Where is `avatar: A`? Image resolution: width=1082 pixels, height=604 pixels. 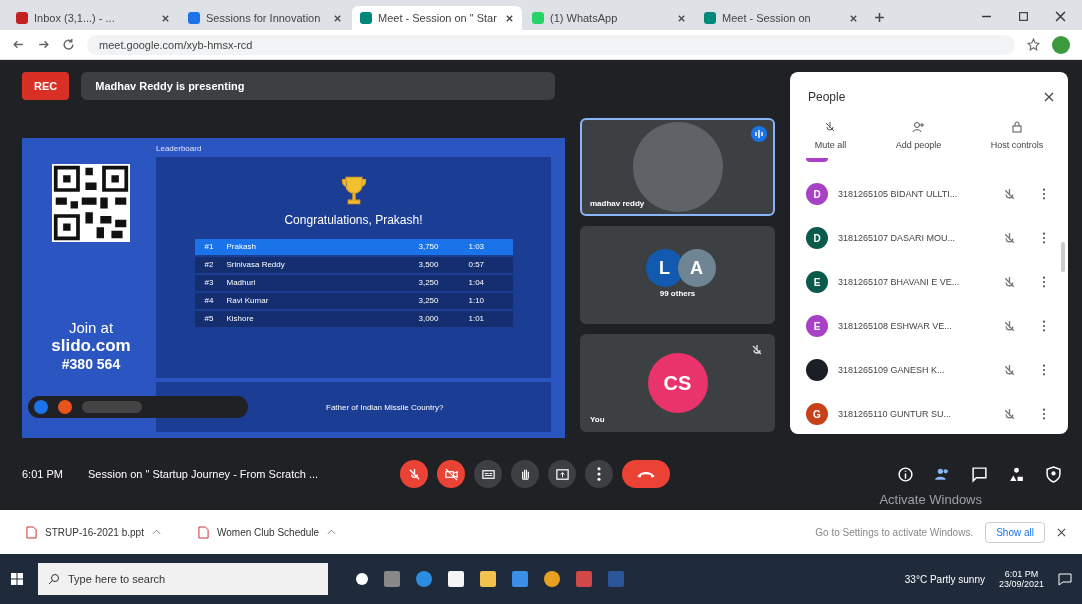 avatar: A is located at coordinates (696, 268).